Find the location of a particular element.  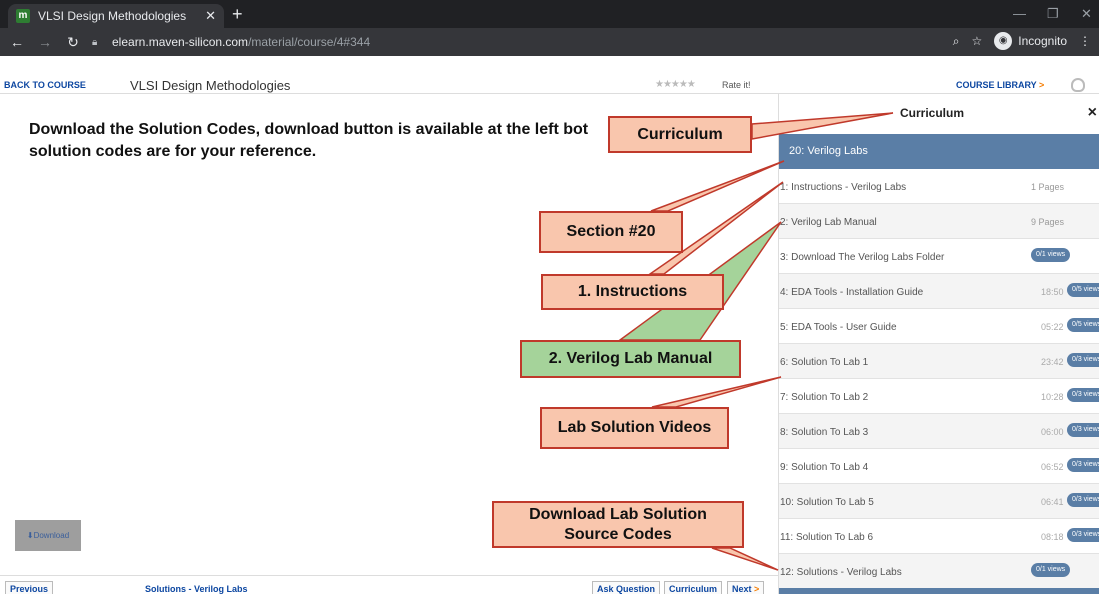

callout-curriculum: Curriculum is located at coordinates (680, 134).